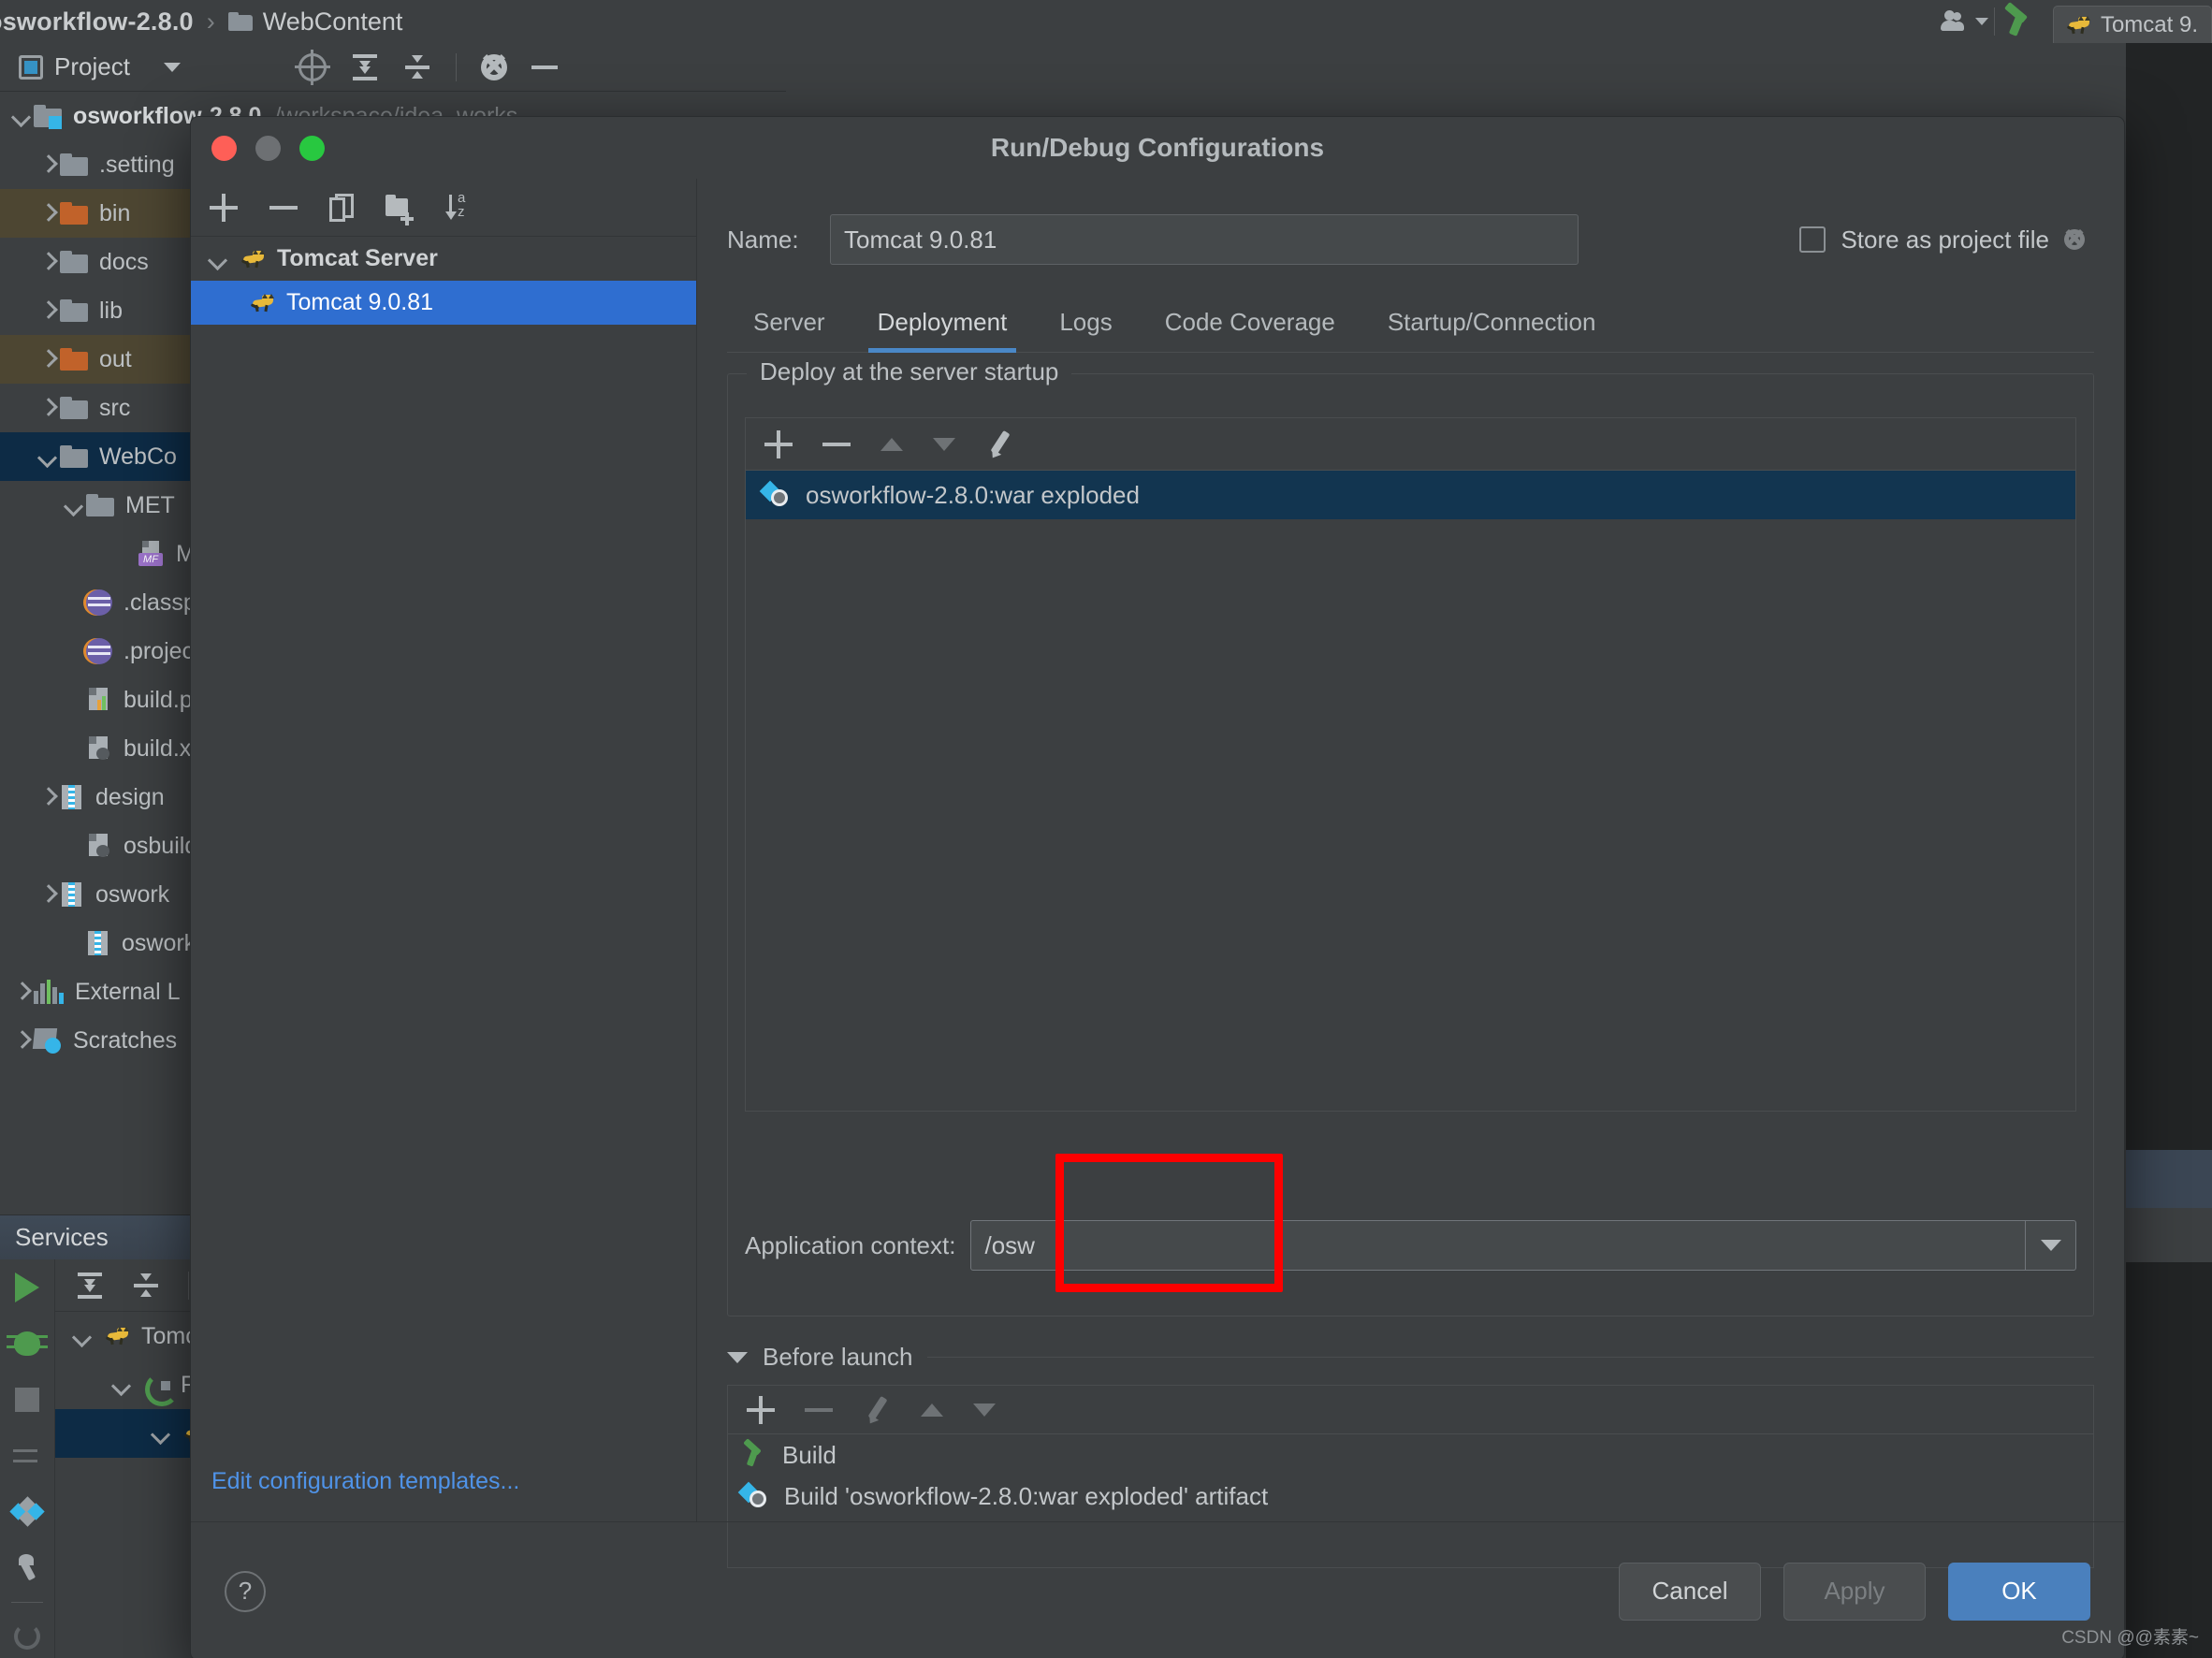 The height and width of the screenshot is (1658, 2212). Describe the element at coordinates (138, 456) in the screenshot. I see `project-tree-label: WebCo` at that location.